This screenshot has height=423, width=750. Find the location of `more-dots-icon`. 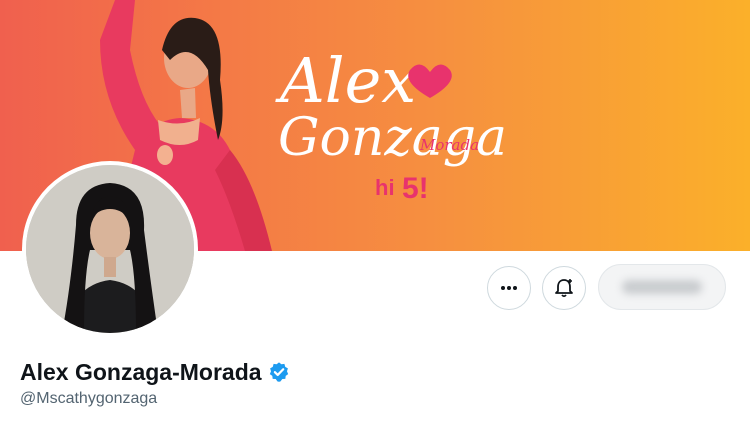

more-dots-icon is located at coordinates (509, 288).